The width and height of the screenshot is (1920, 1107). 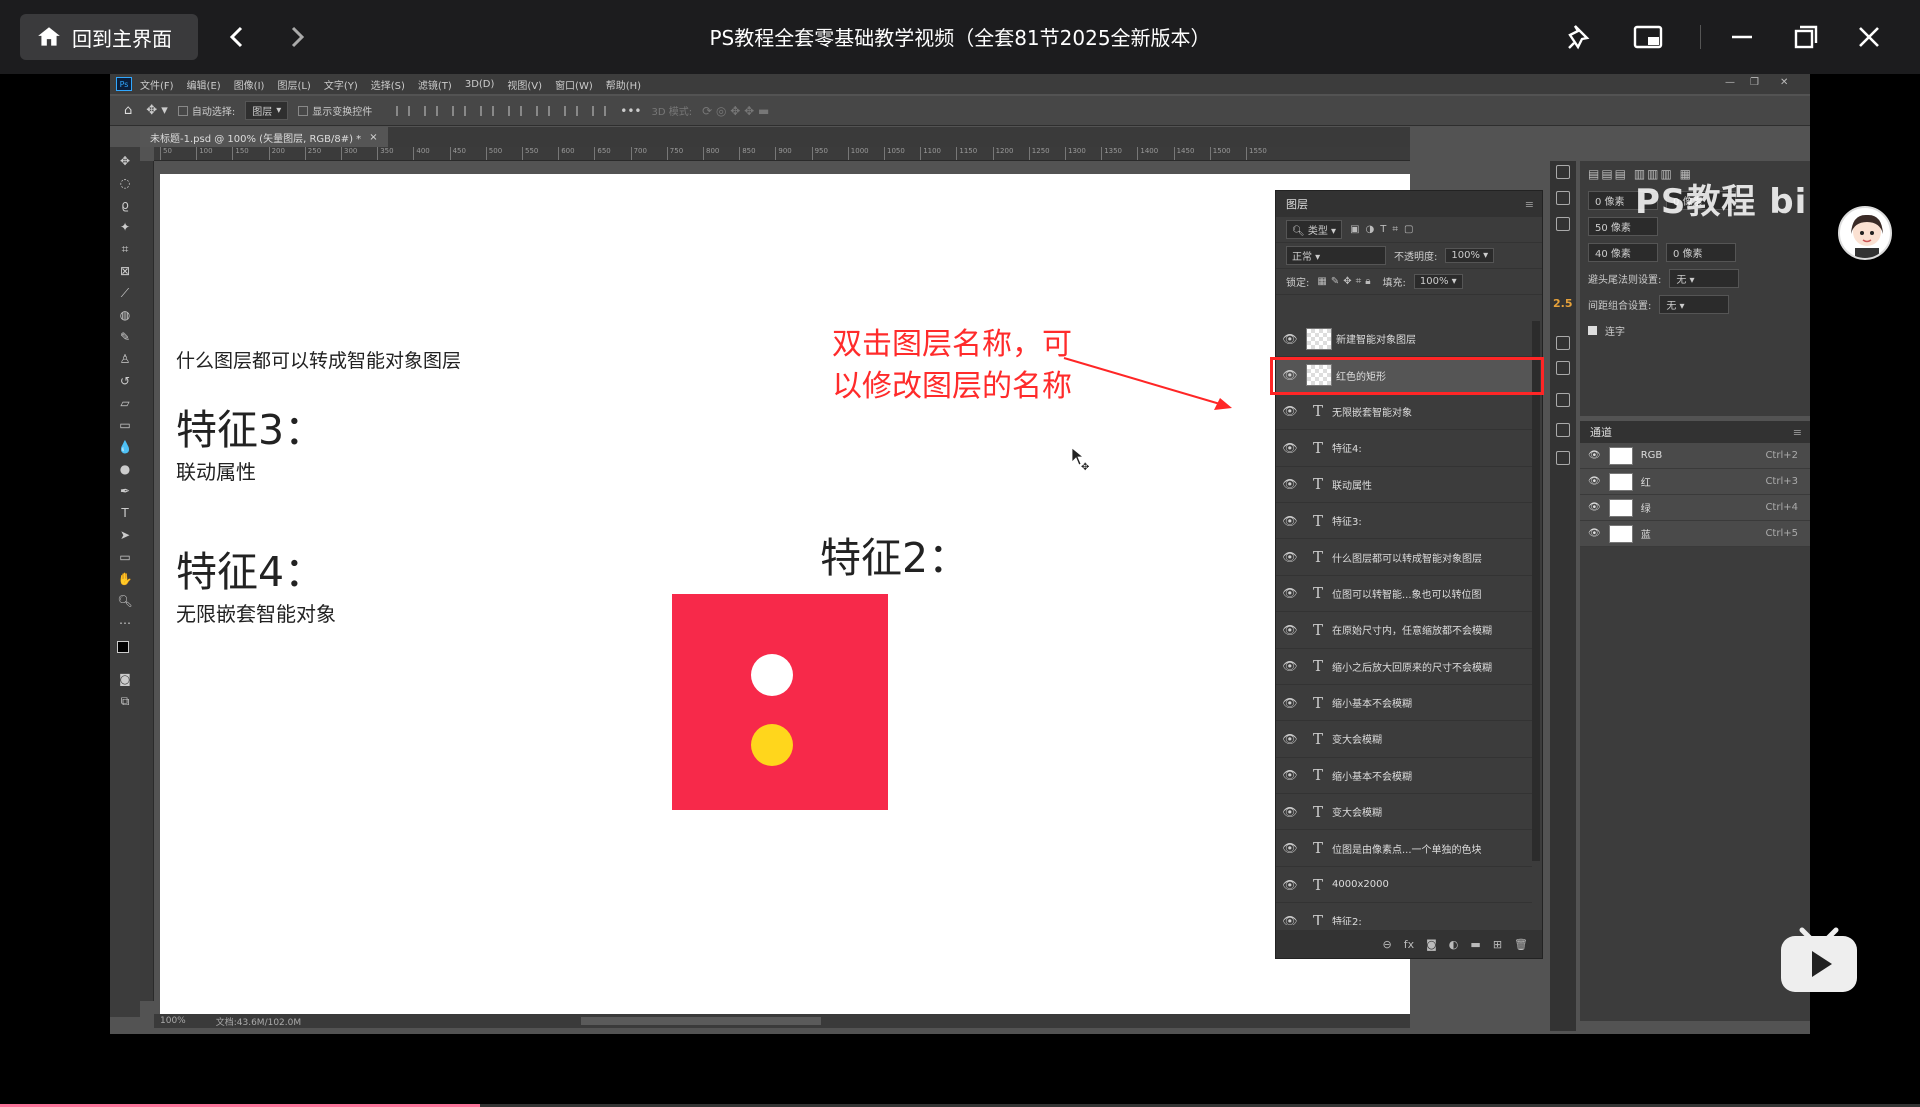 What do you see at coordinates (1563, 343) in the screenshot?
I see `paragraph-icon` at bounding box center [1563, 343].